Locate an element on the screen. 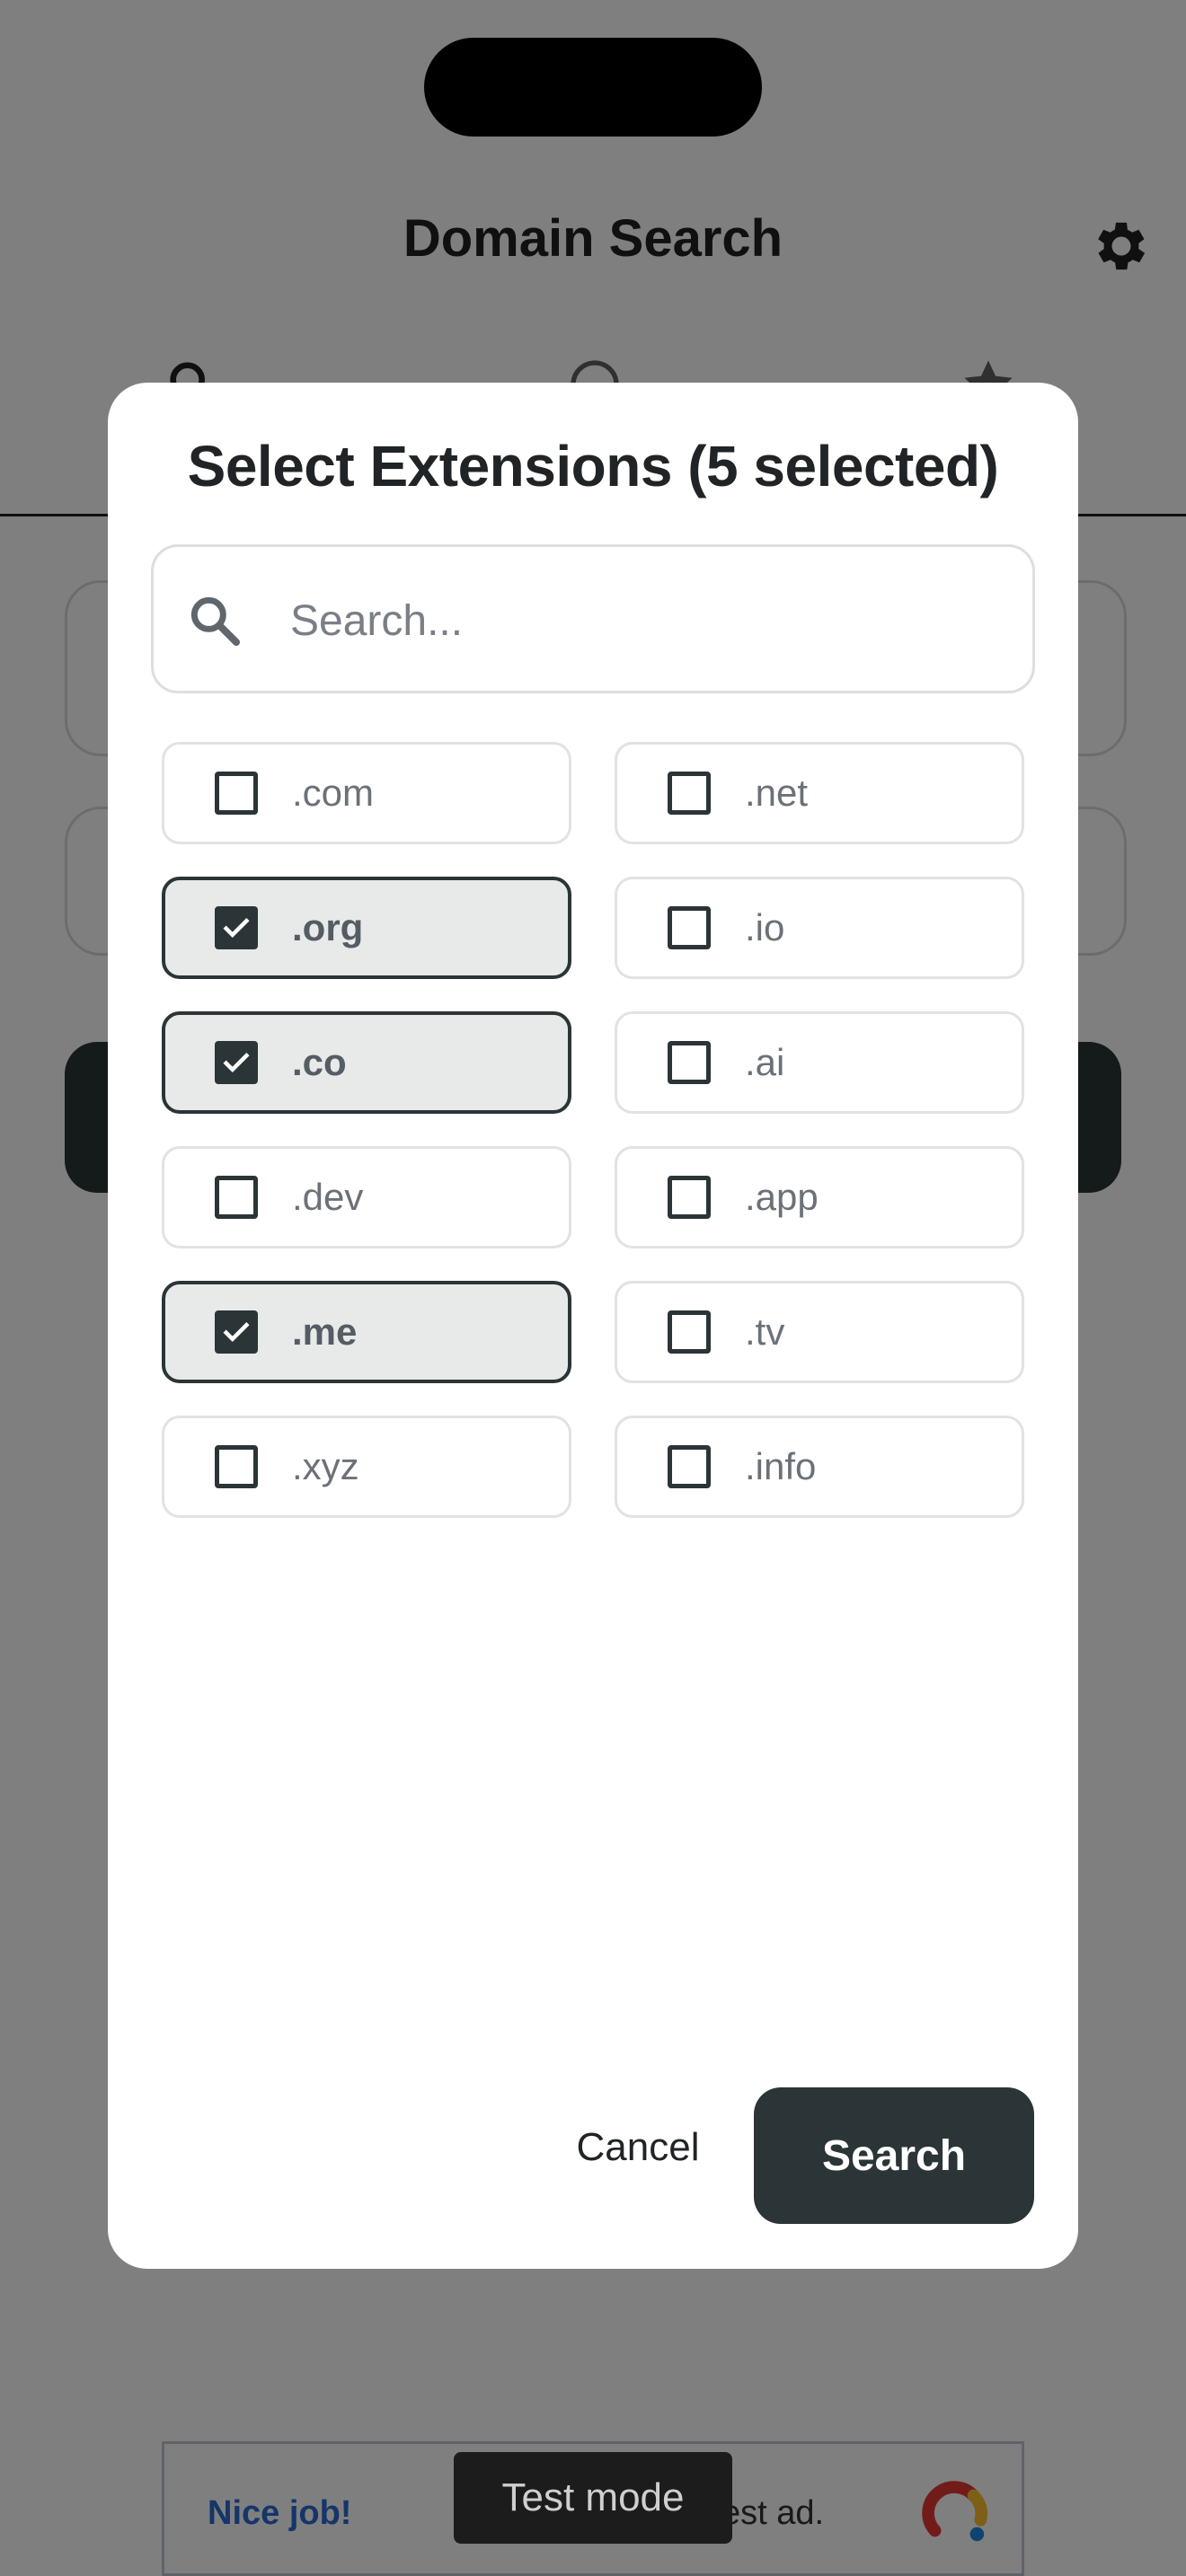 The width and height of the screenshot is (1186, 2576). extension-option: .ai is located at coordinates (819, 1062).